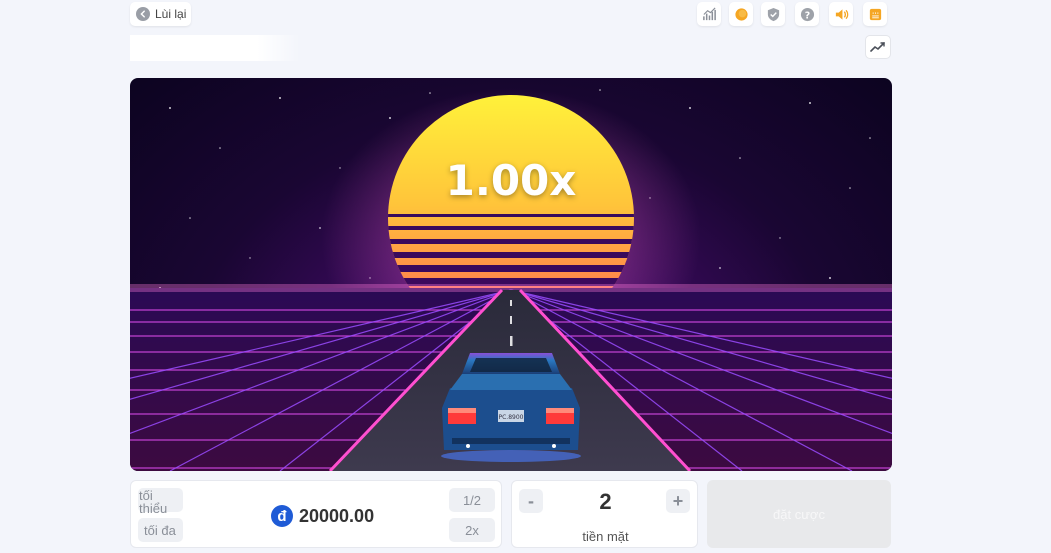 The image size is (1051, 553). I want to click on cashout-label: tiền mặt, so click(605, 536).